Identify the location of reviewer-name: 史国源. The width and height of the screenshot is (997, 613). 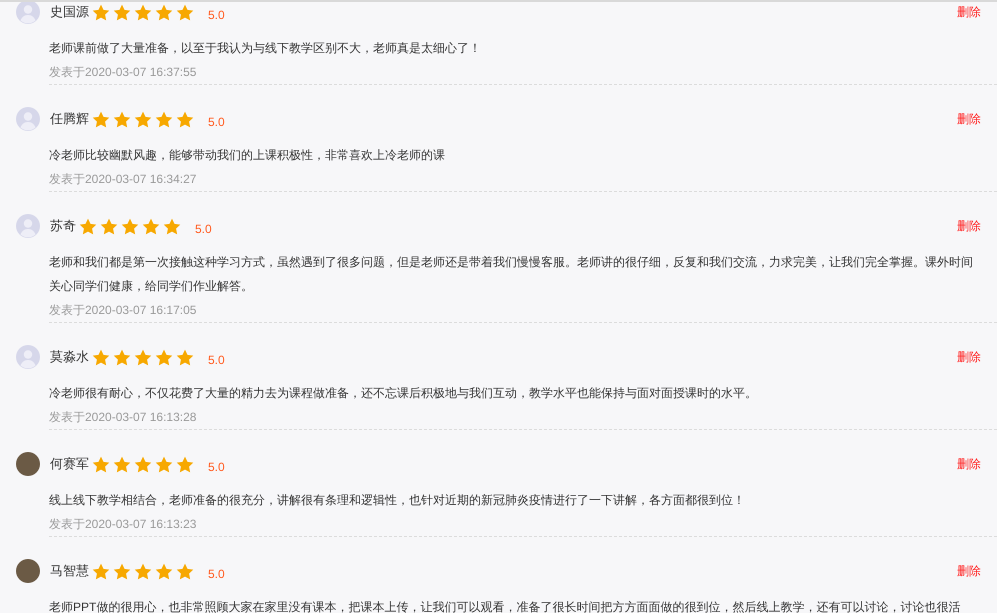
(69, 12).